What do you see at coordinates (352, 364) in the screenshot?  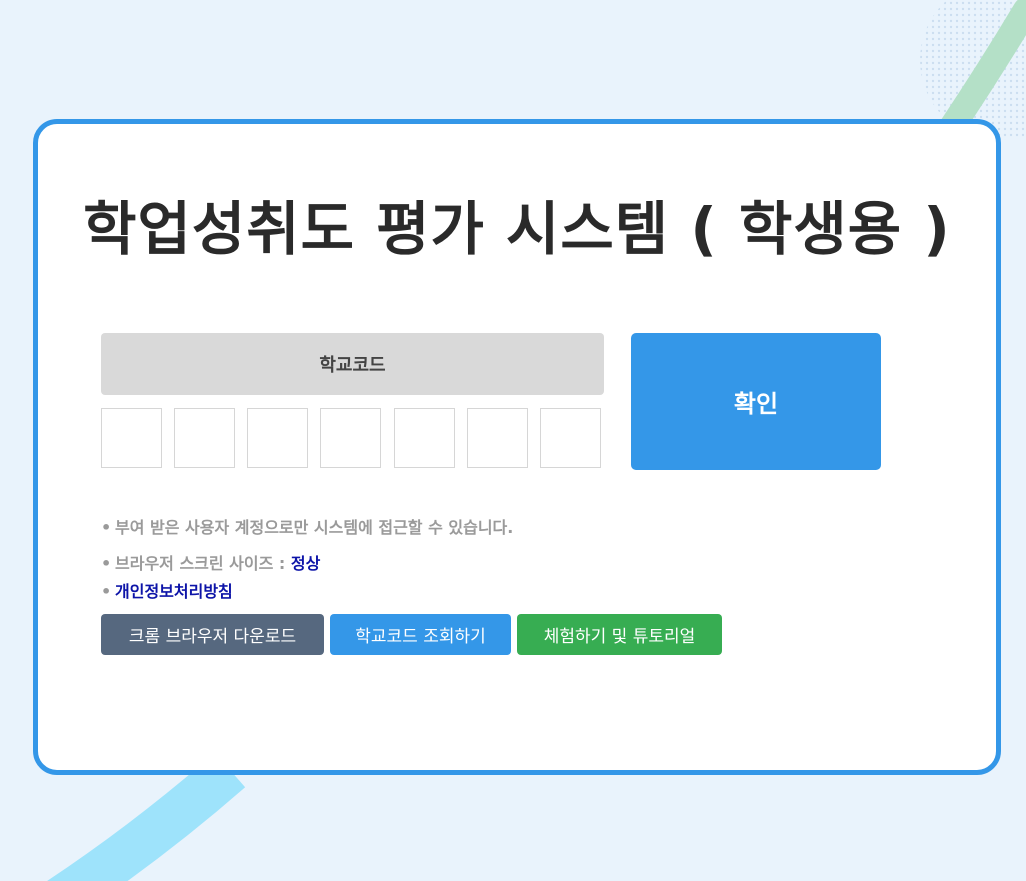 I see `school-code-header: 학교코드` at bounding box center [352, 364].